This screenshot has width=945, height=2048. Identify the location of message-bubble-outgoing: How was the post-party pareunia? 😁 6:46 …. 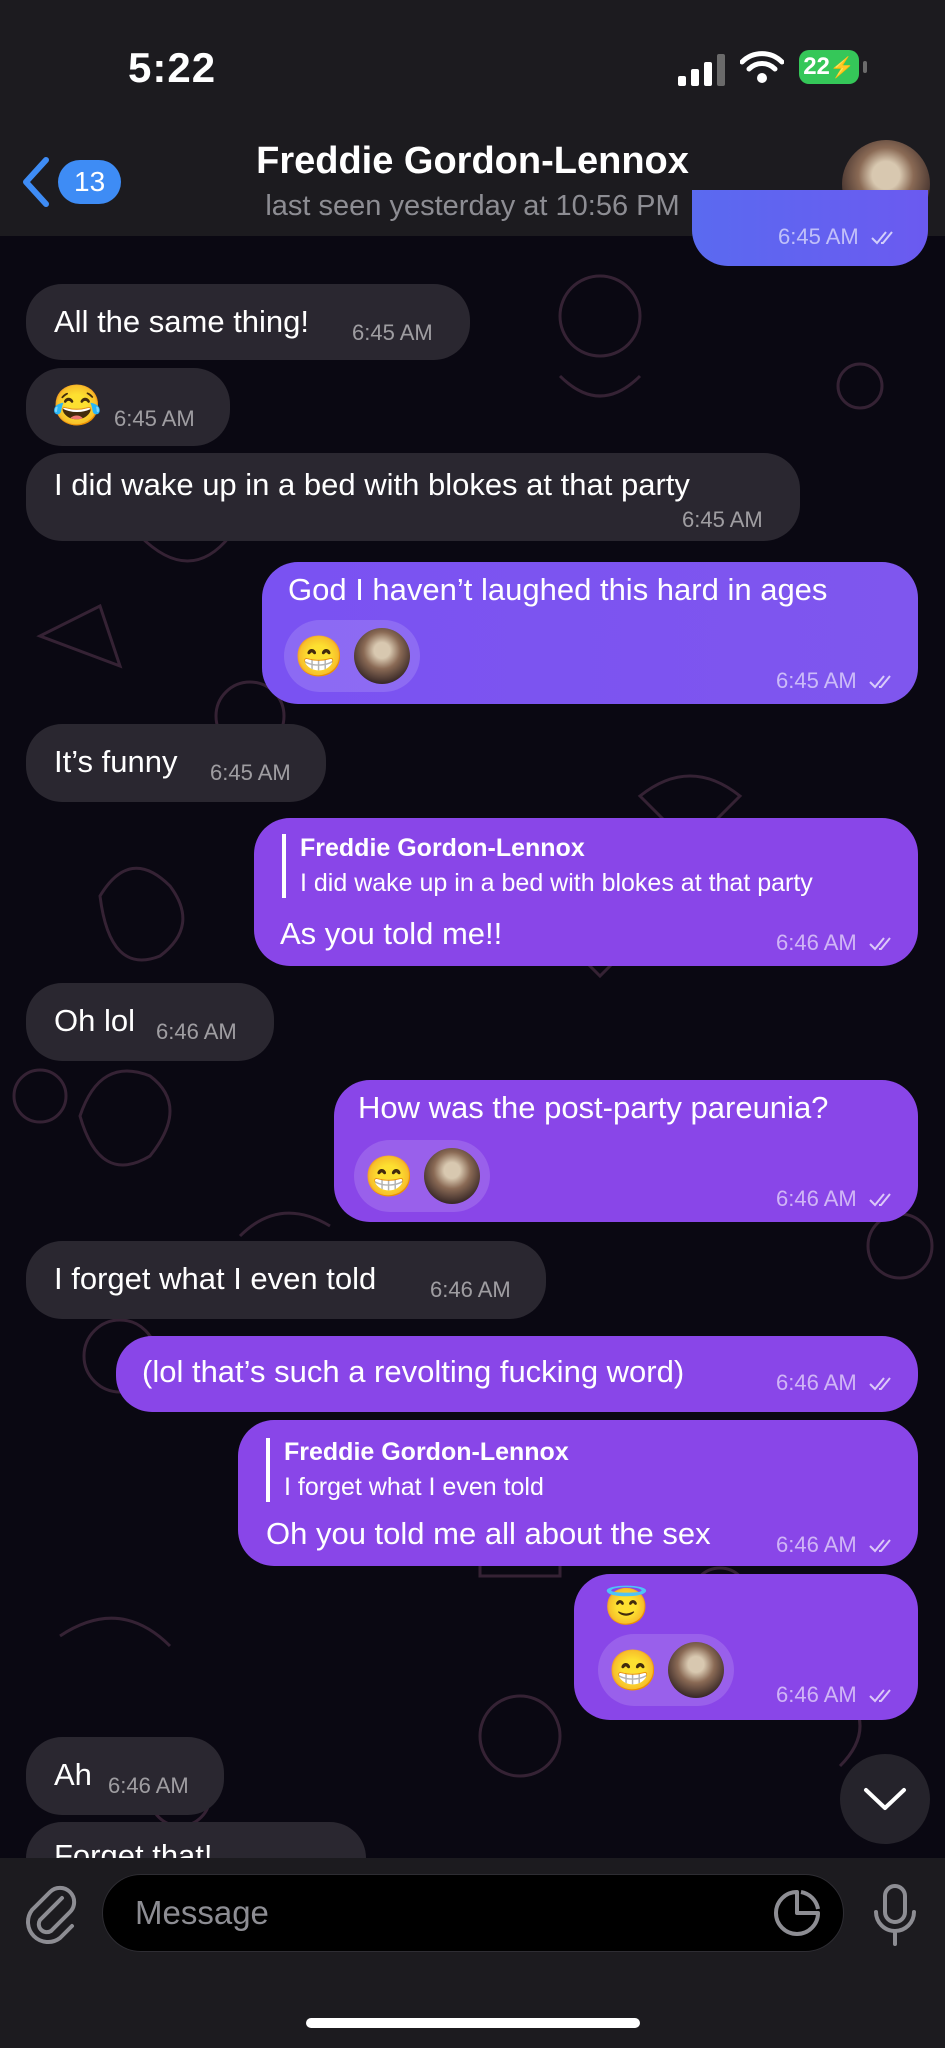
(626, 1151).